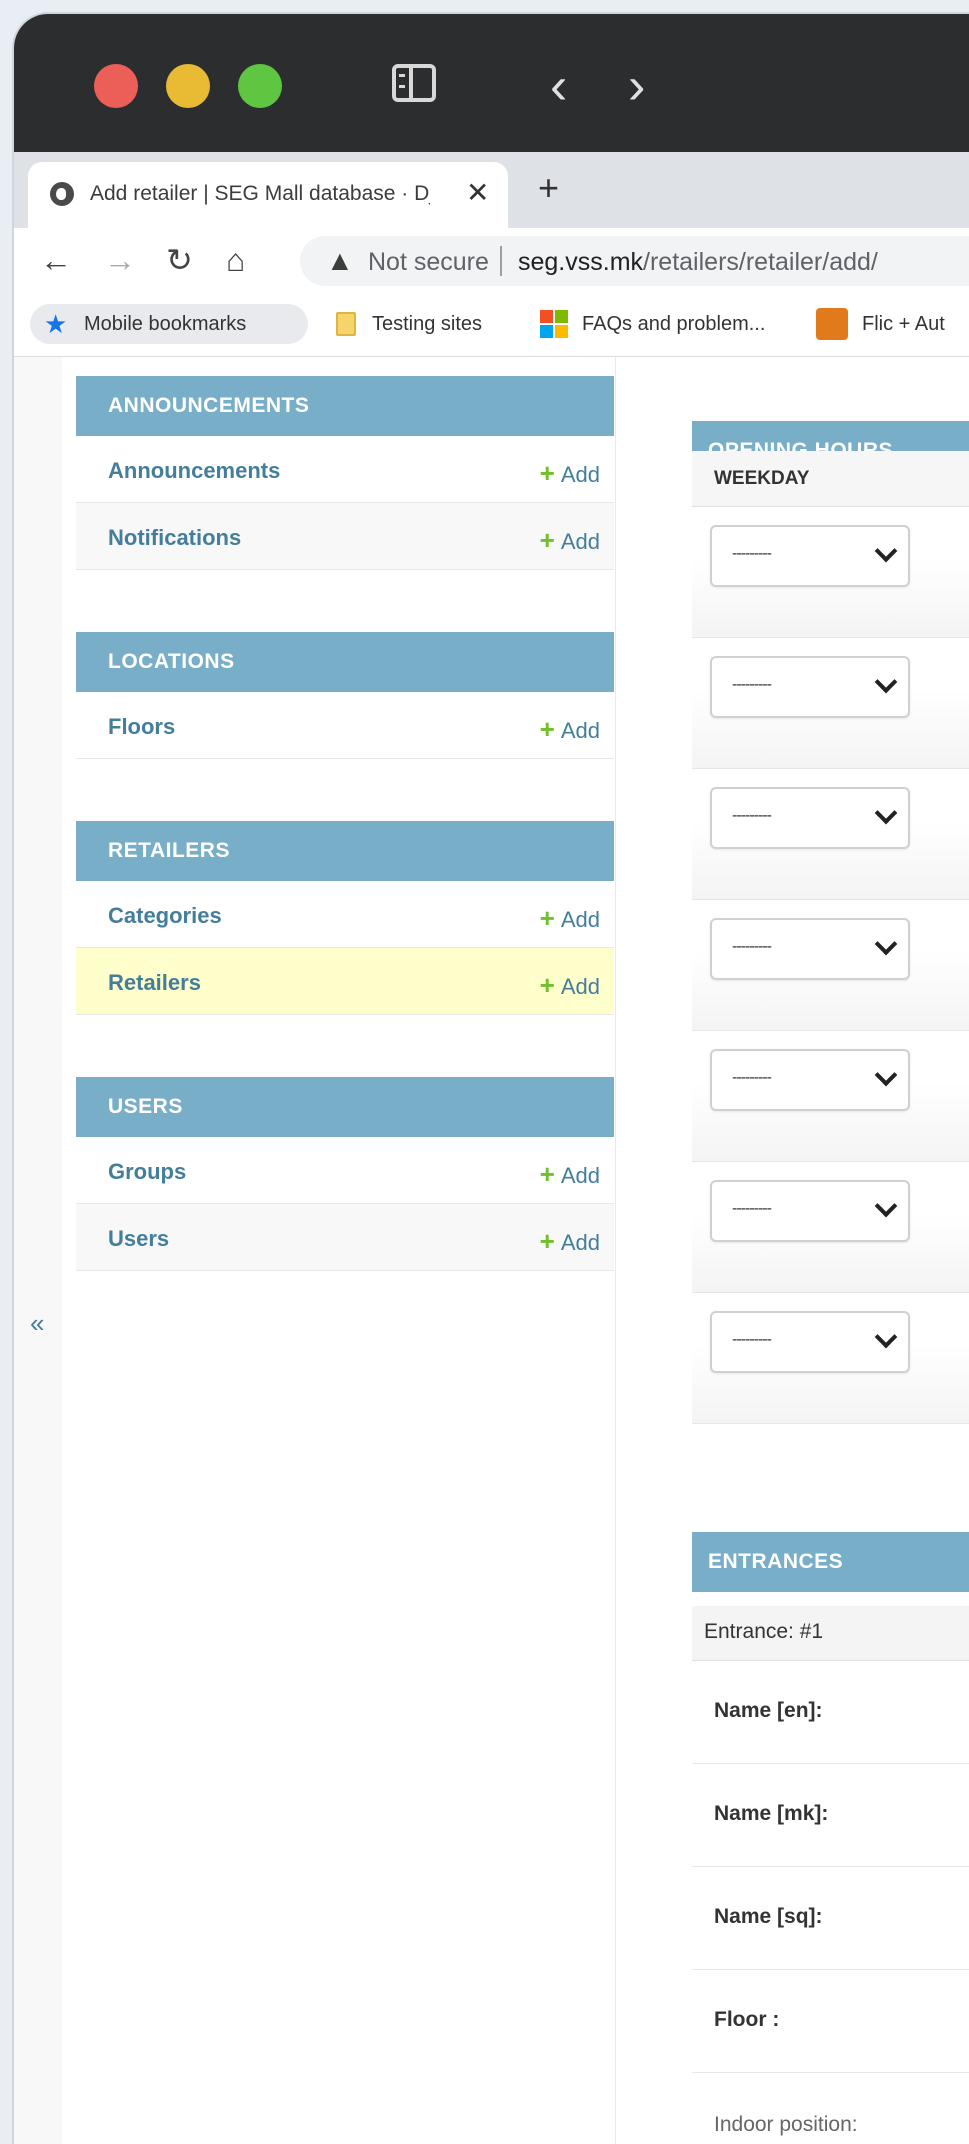  Describe the element at coordinates (747, 2019) in the screenshot. I see `field-label: Floor :` at that location.